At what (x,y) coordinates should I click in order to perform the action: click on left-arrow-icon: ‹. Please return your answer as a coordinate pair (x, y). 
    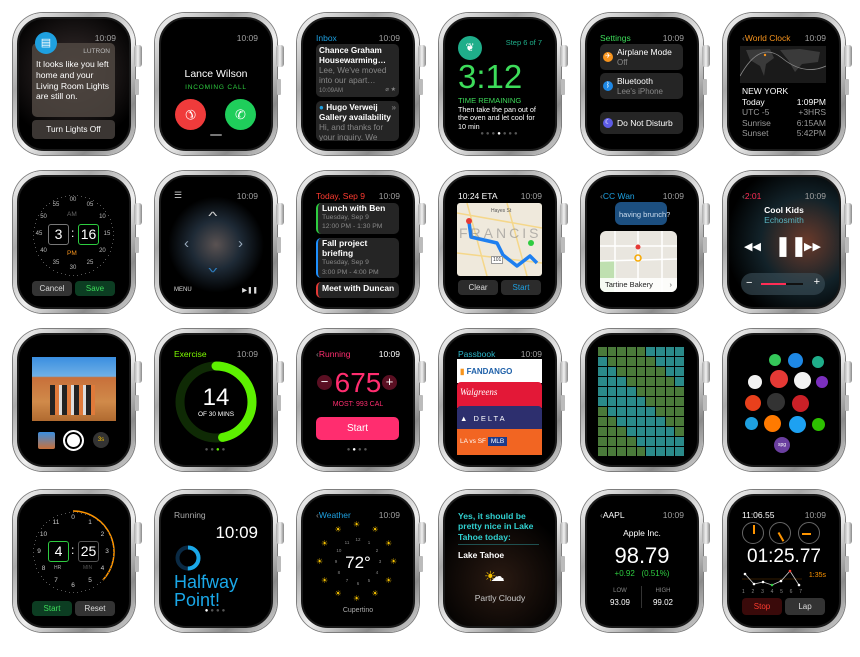
    Looking at the image, I should click on (186, 243).